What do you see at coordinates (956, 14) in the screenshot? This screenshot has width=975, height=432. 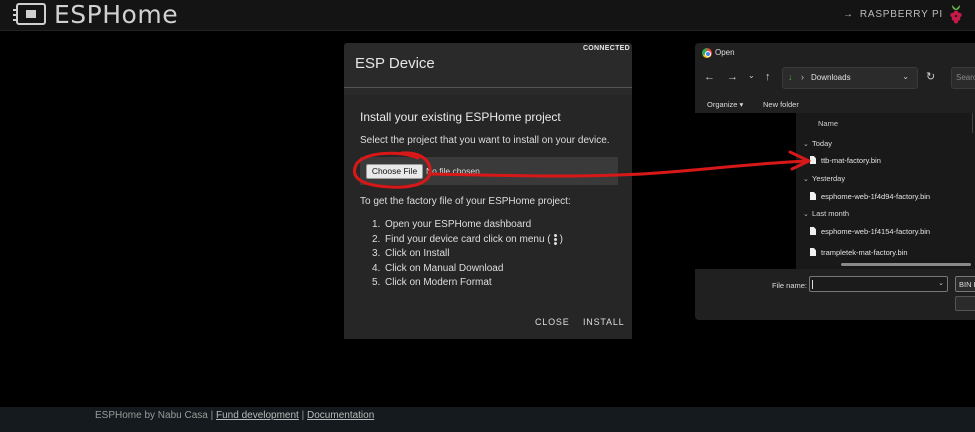 I see `raspberry-pi-icon` at bounding box center [956, 14].